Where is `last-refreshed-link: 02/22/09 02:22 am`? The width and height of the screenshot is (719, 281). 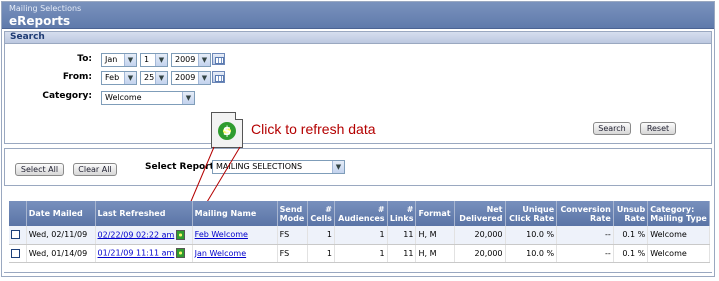 last-refreshed-link: 02/22/09 02:22 am is located at coordinates (136, 234).